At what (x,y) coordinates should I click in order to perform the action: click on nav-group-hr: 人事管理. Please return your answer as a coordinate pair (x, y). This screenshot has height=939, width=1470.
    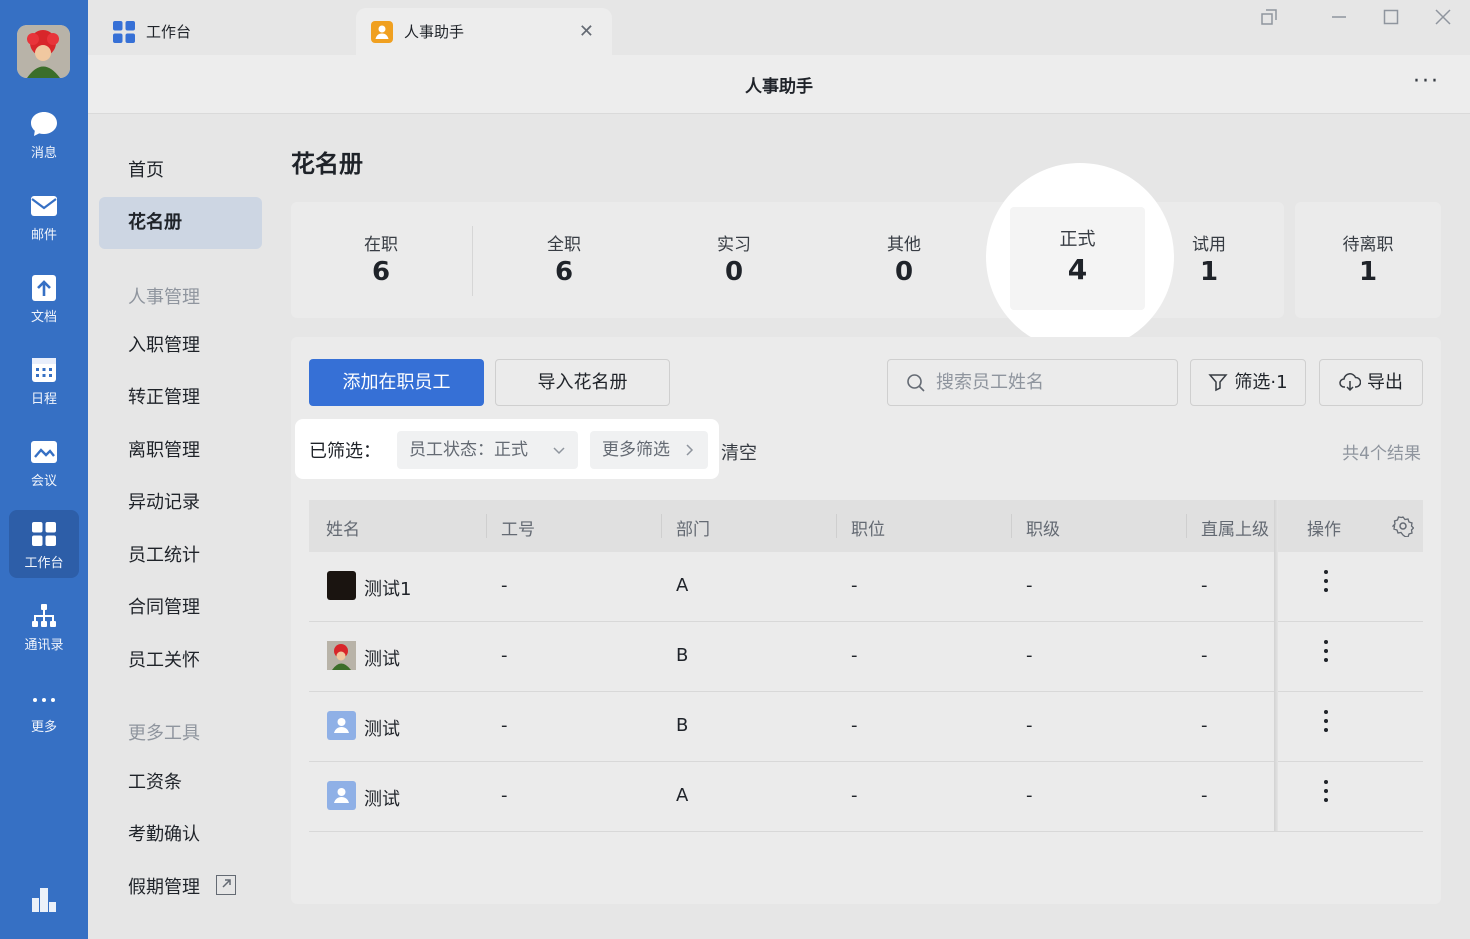
    Looking at the image, I should click on (164, 297).